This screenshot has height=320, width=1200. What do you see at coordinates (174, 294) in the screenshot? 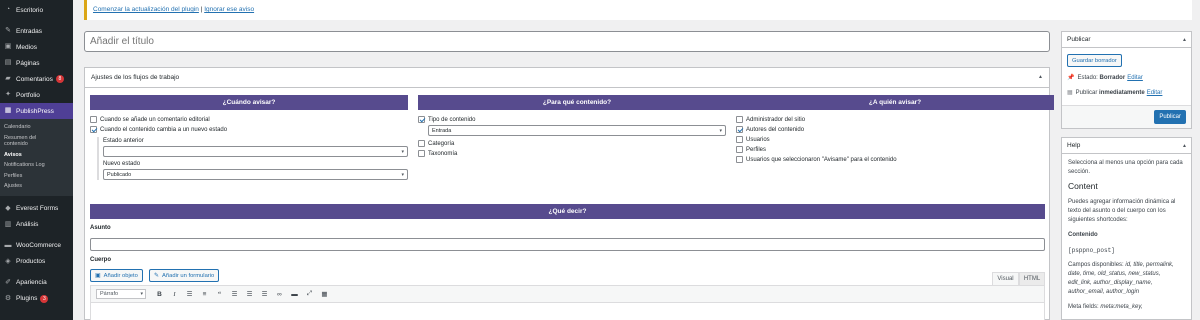
I see `italic-icon: I` at bounding box center [174, 294].